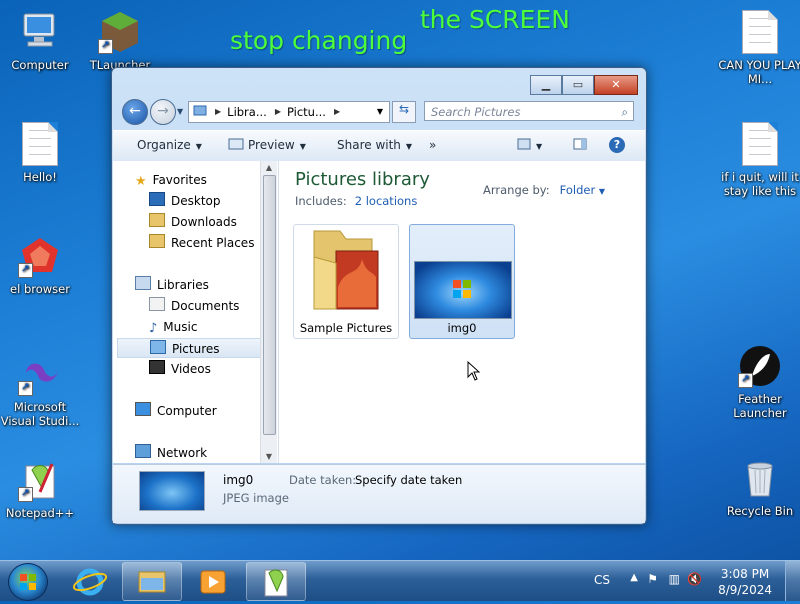 This screenshot has height=604, width=800. Describe the element at coordinates (374, 145) in the screenshot. I see `share-with-button: Share with ▼` at that location.